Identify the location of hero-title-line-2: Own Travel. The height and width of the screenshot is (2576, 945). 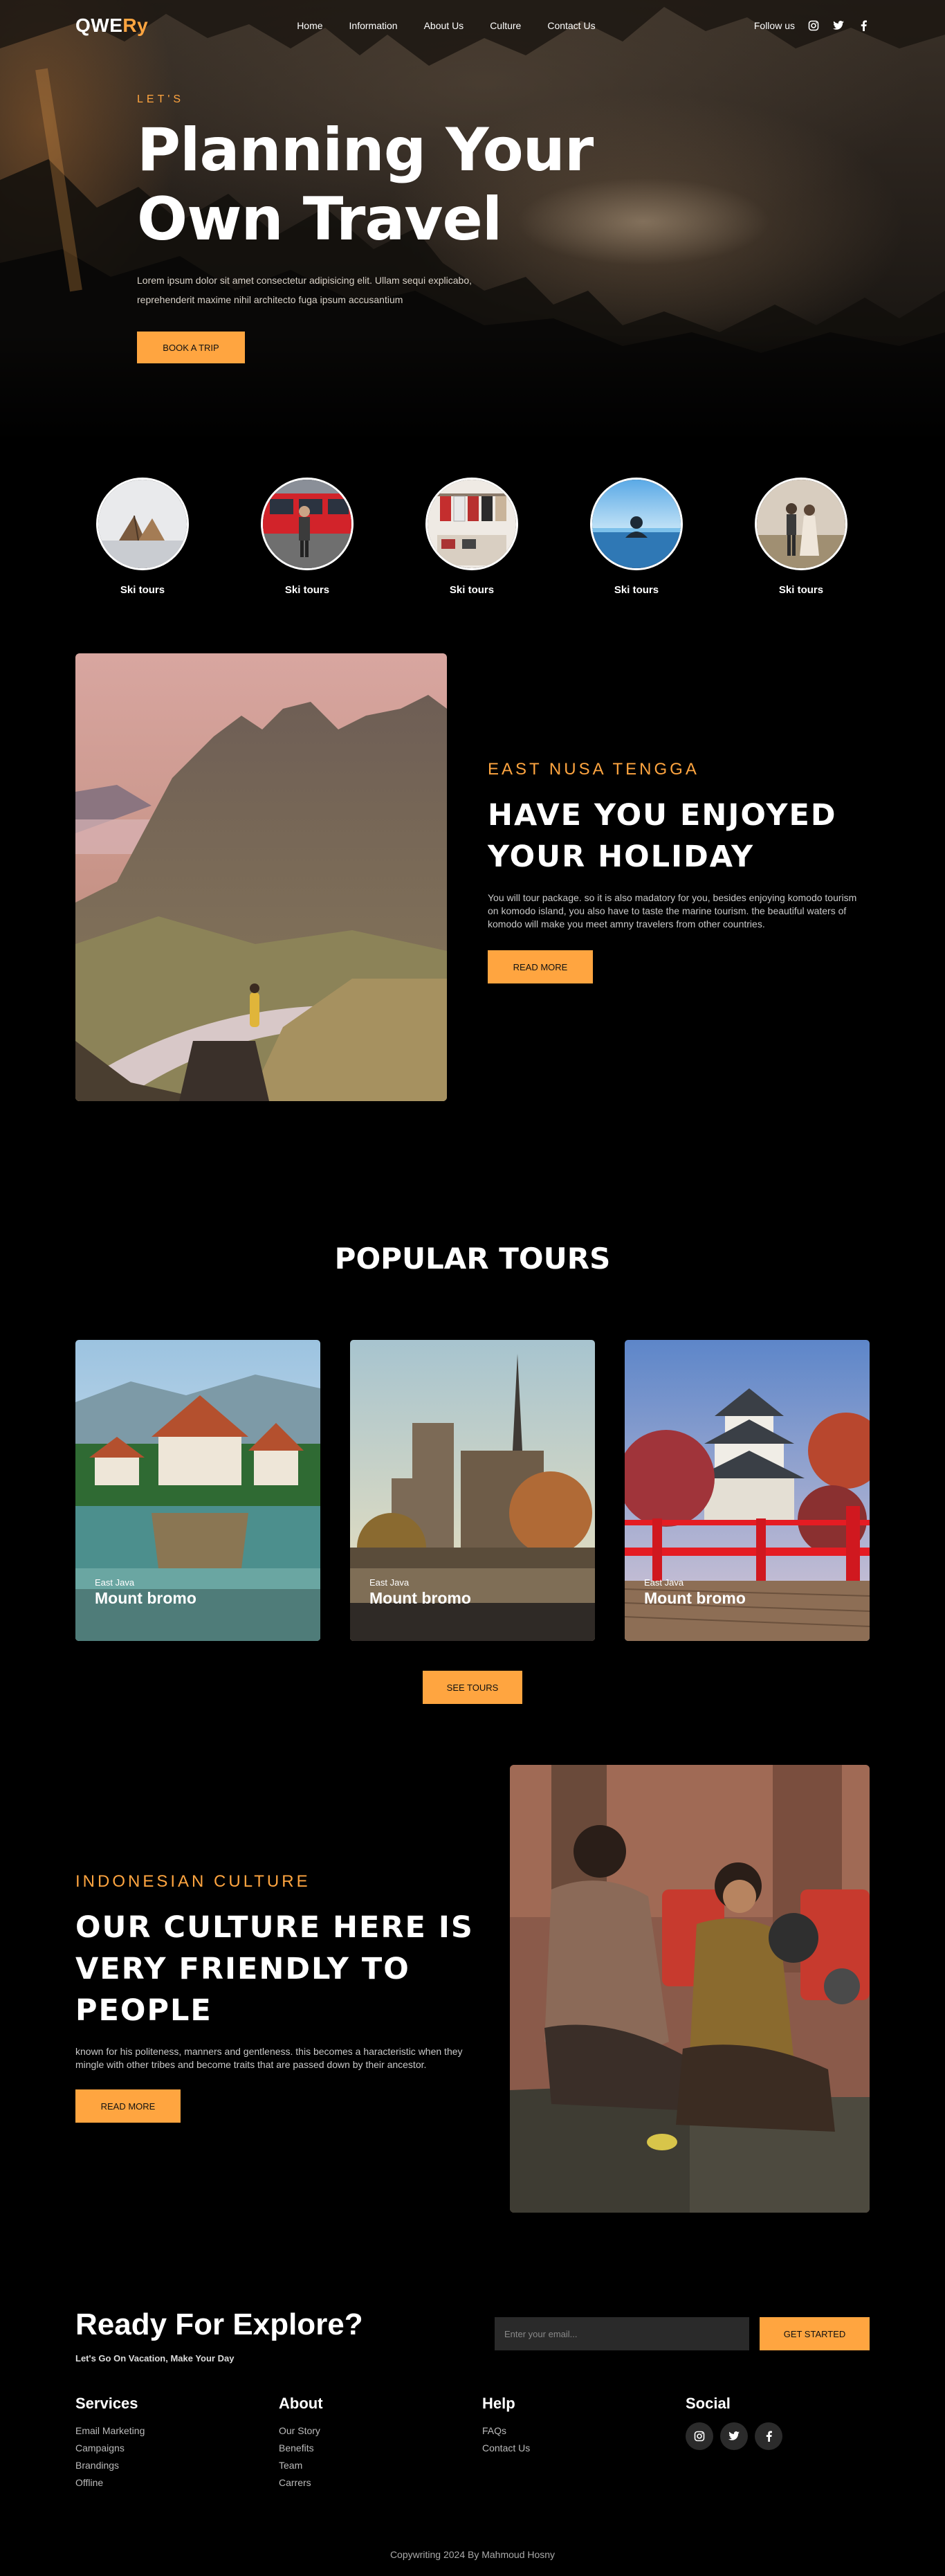
(319, 219).